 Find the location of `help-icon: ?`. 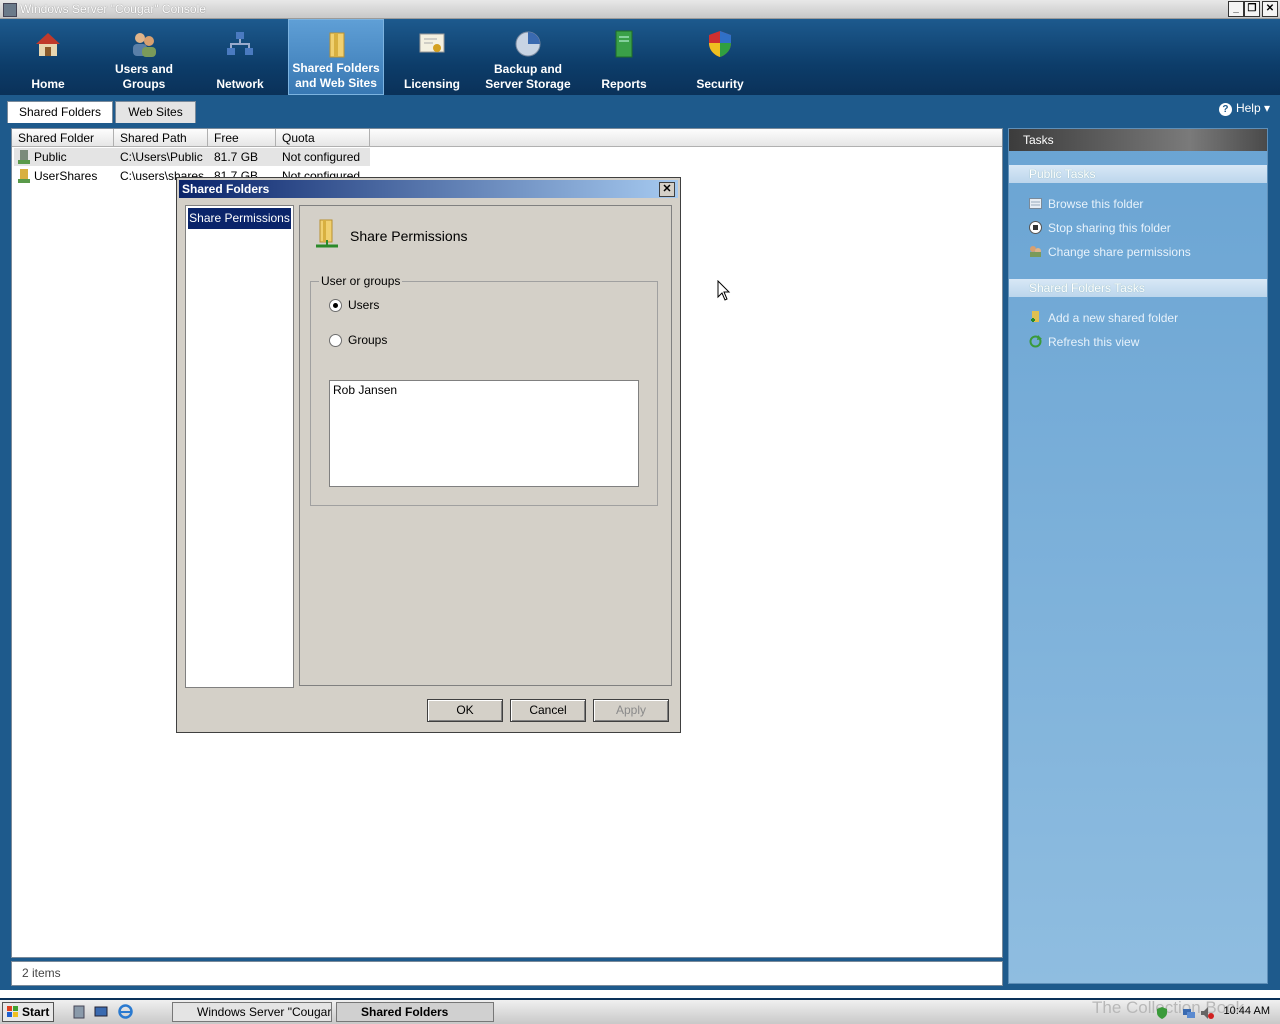

help-icon: ? is located at coordinates (1225, 109).